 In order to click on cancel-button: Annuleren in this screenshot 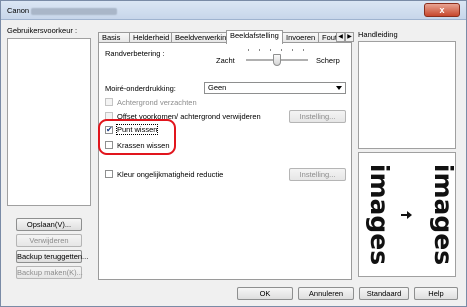, I will do `click(326, 293)`.